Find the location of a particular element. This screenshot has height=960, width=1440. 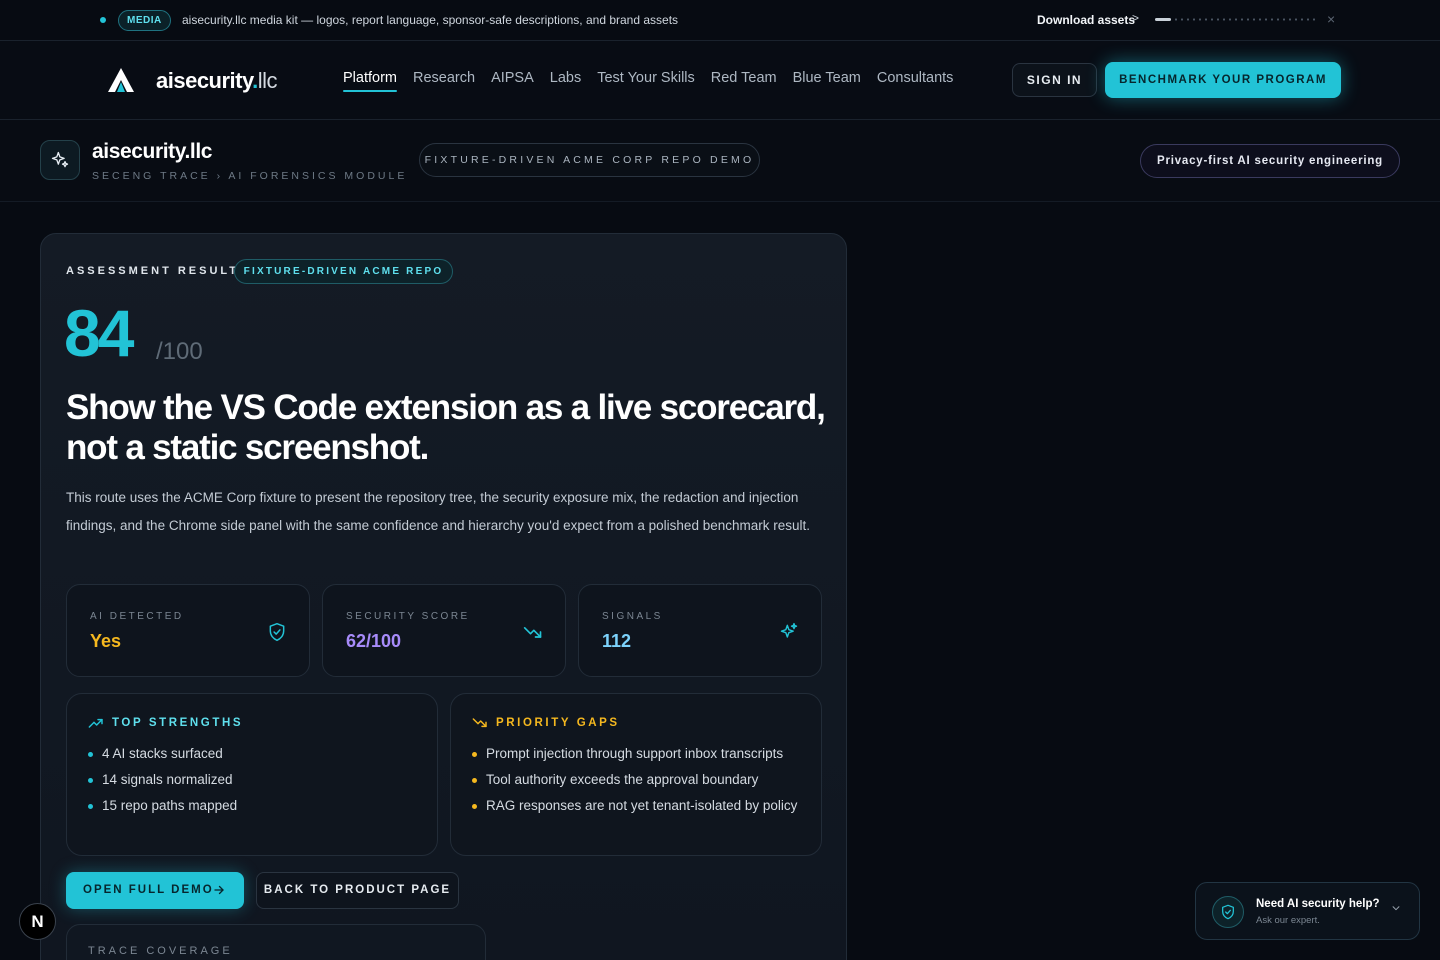

help-widget: Need AI security help? Ask our expert. is located at coordinates (1307, 911).